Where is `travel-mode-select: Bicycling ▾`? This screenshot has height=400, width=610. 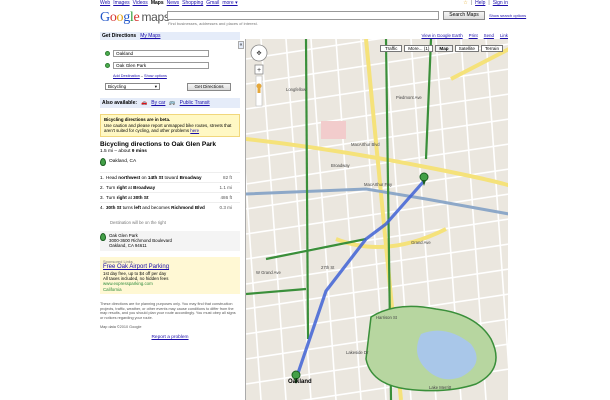
travel-mode-select: Bicycling ▾ is located at coordinates (132, 86).